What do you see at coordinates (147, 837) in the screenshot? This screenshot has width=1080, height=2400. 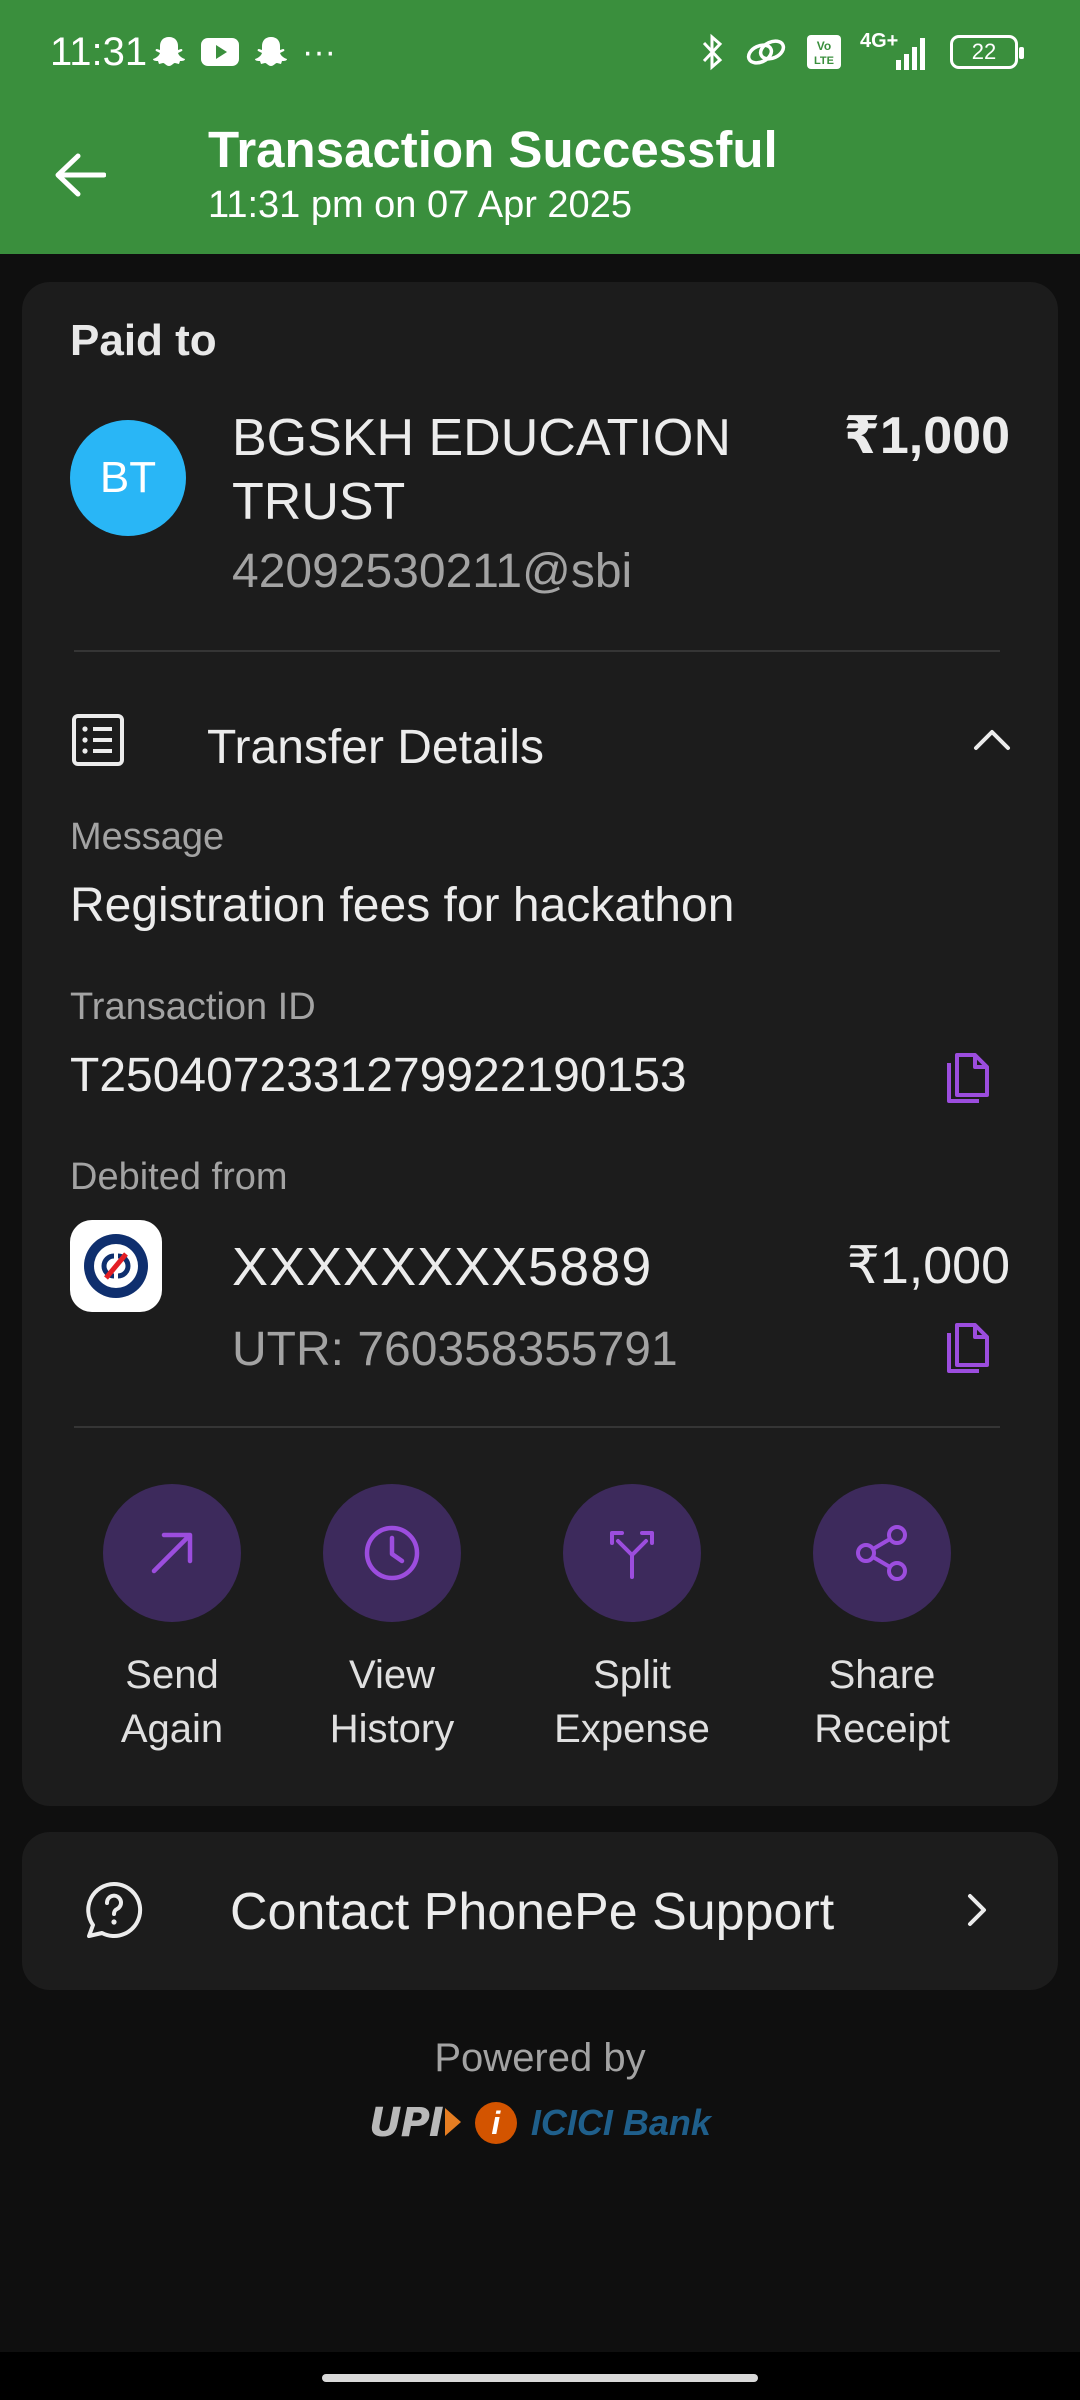 I see `message-label: Message` at bounding box center [147, 837].